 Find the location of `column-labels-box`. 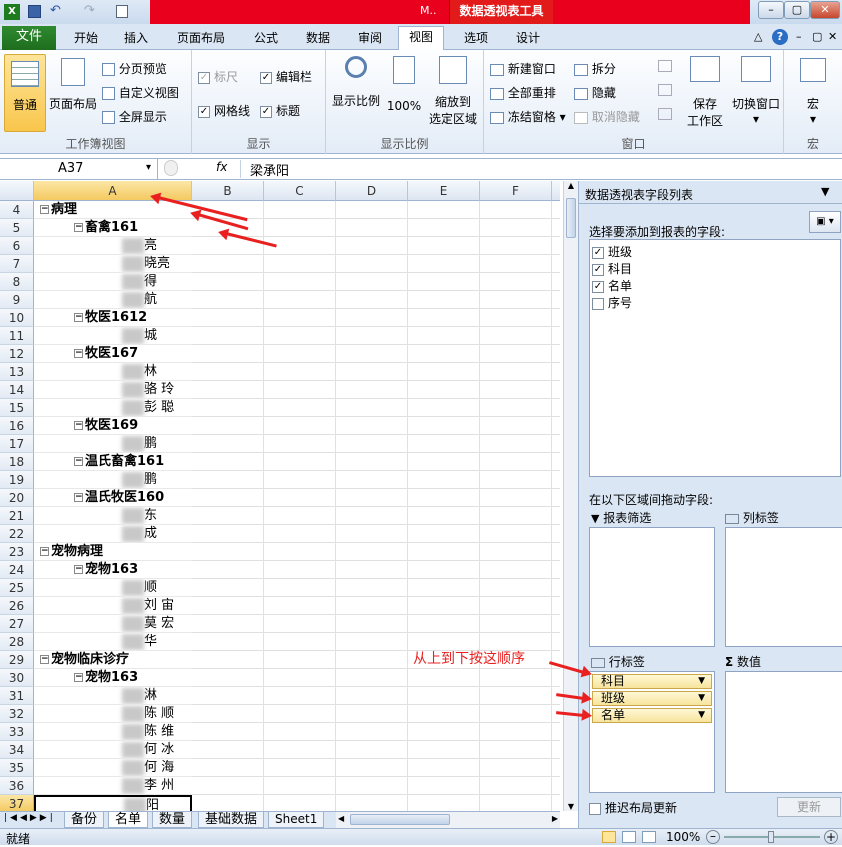

column-labels-box is located at coordinates (783, 587).